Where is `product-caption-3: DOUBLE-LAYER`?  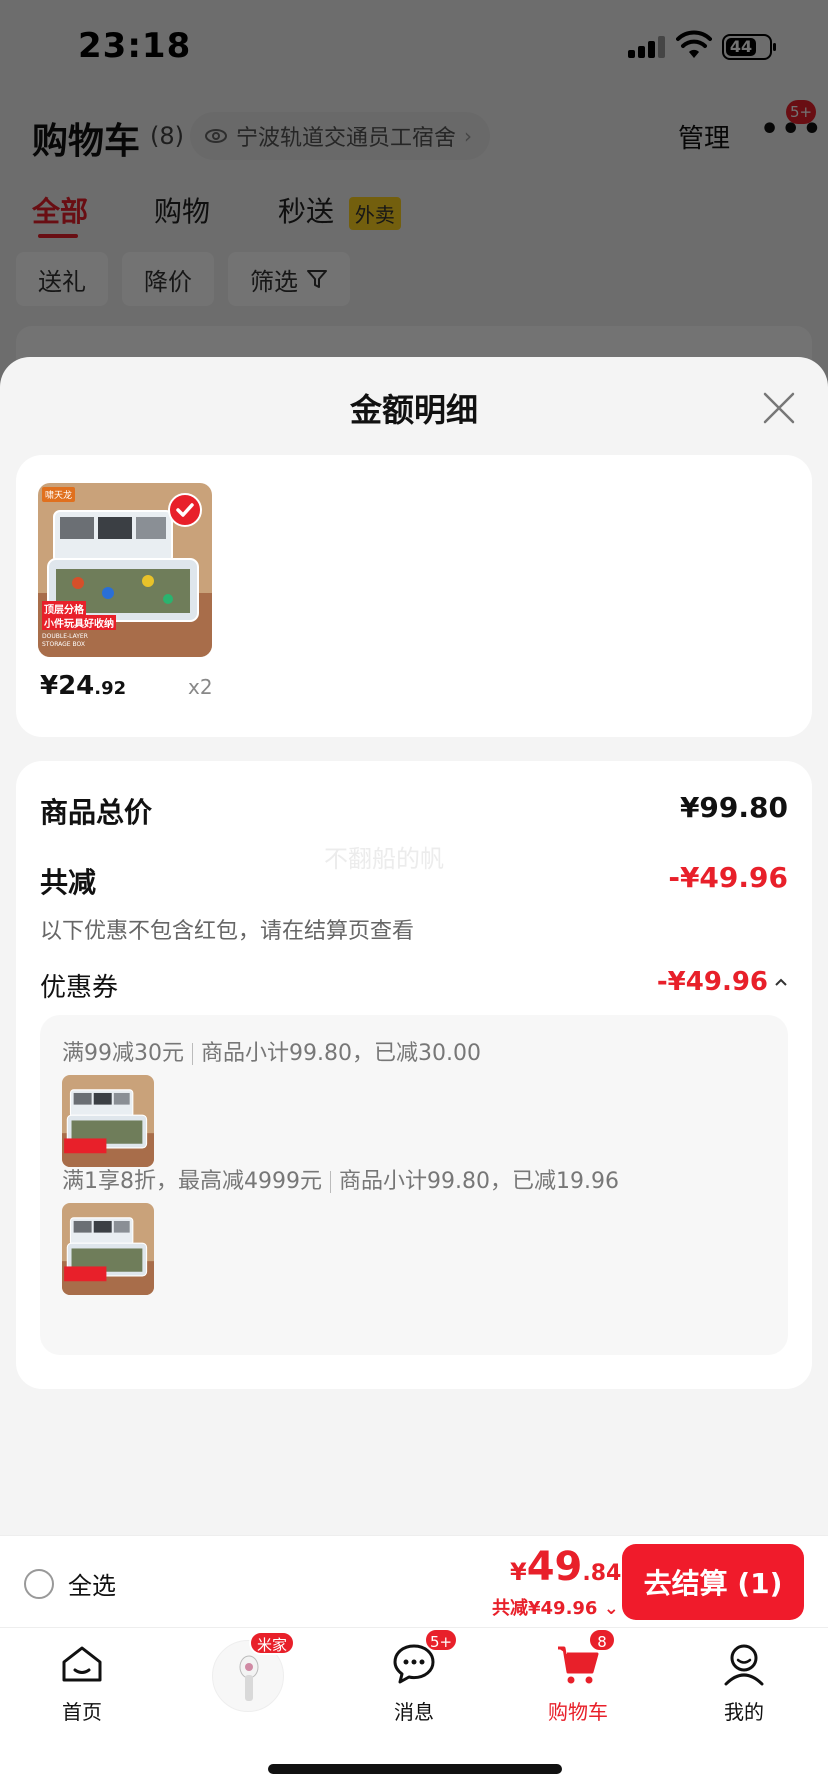 product-caption-3: DOUBLE-LAYER is located at coordinates (65, 636).